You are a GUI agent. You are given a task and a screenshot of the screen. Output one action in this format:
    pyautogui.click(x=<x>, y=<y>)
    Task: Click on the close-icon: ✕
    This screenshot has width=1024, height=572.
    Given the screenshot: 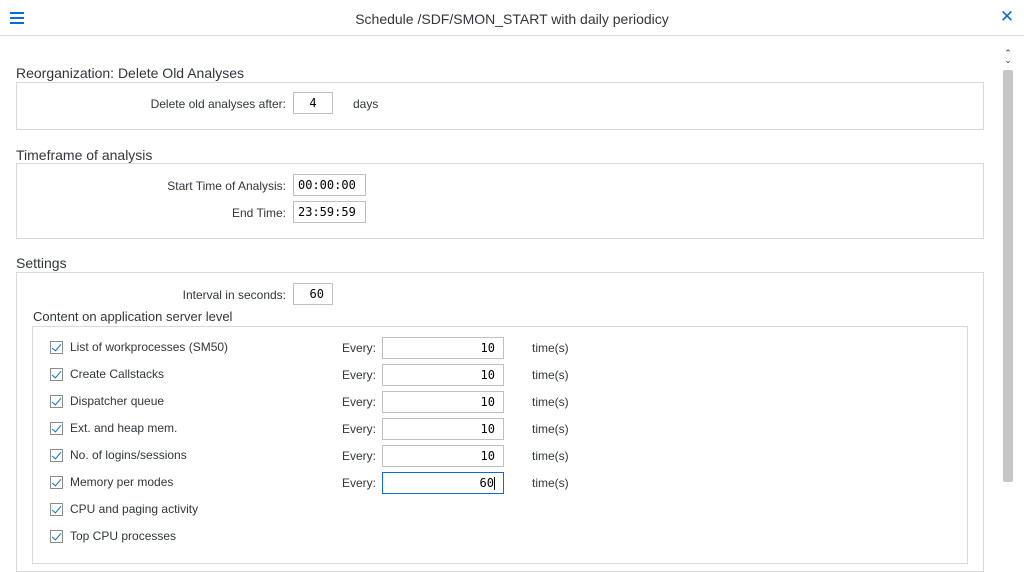 What is the action you would take?
    pyautogui.click(x=1007, y=17)
    